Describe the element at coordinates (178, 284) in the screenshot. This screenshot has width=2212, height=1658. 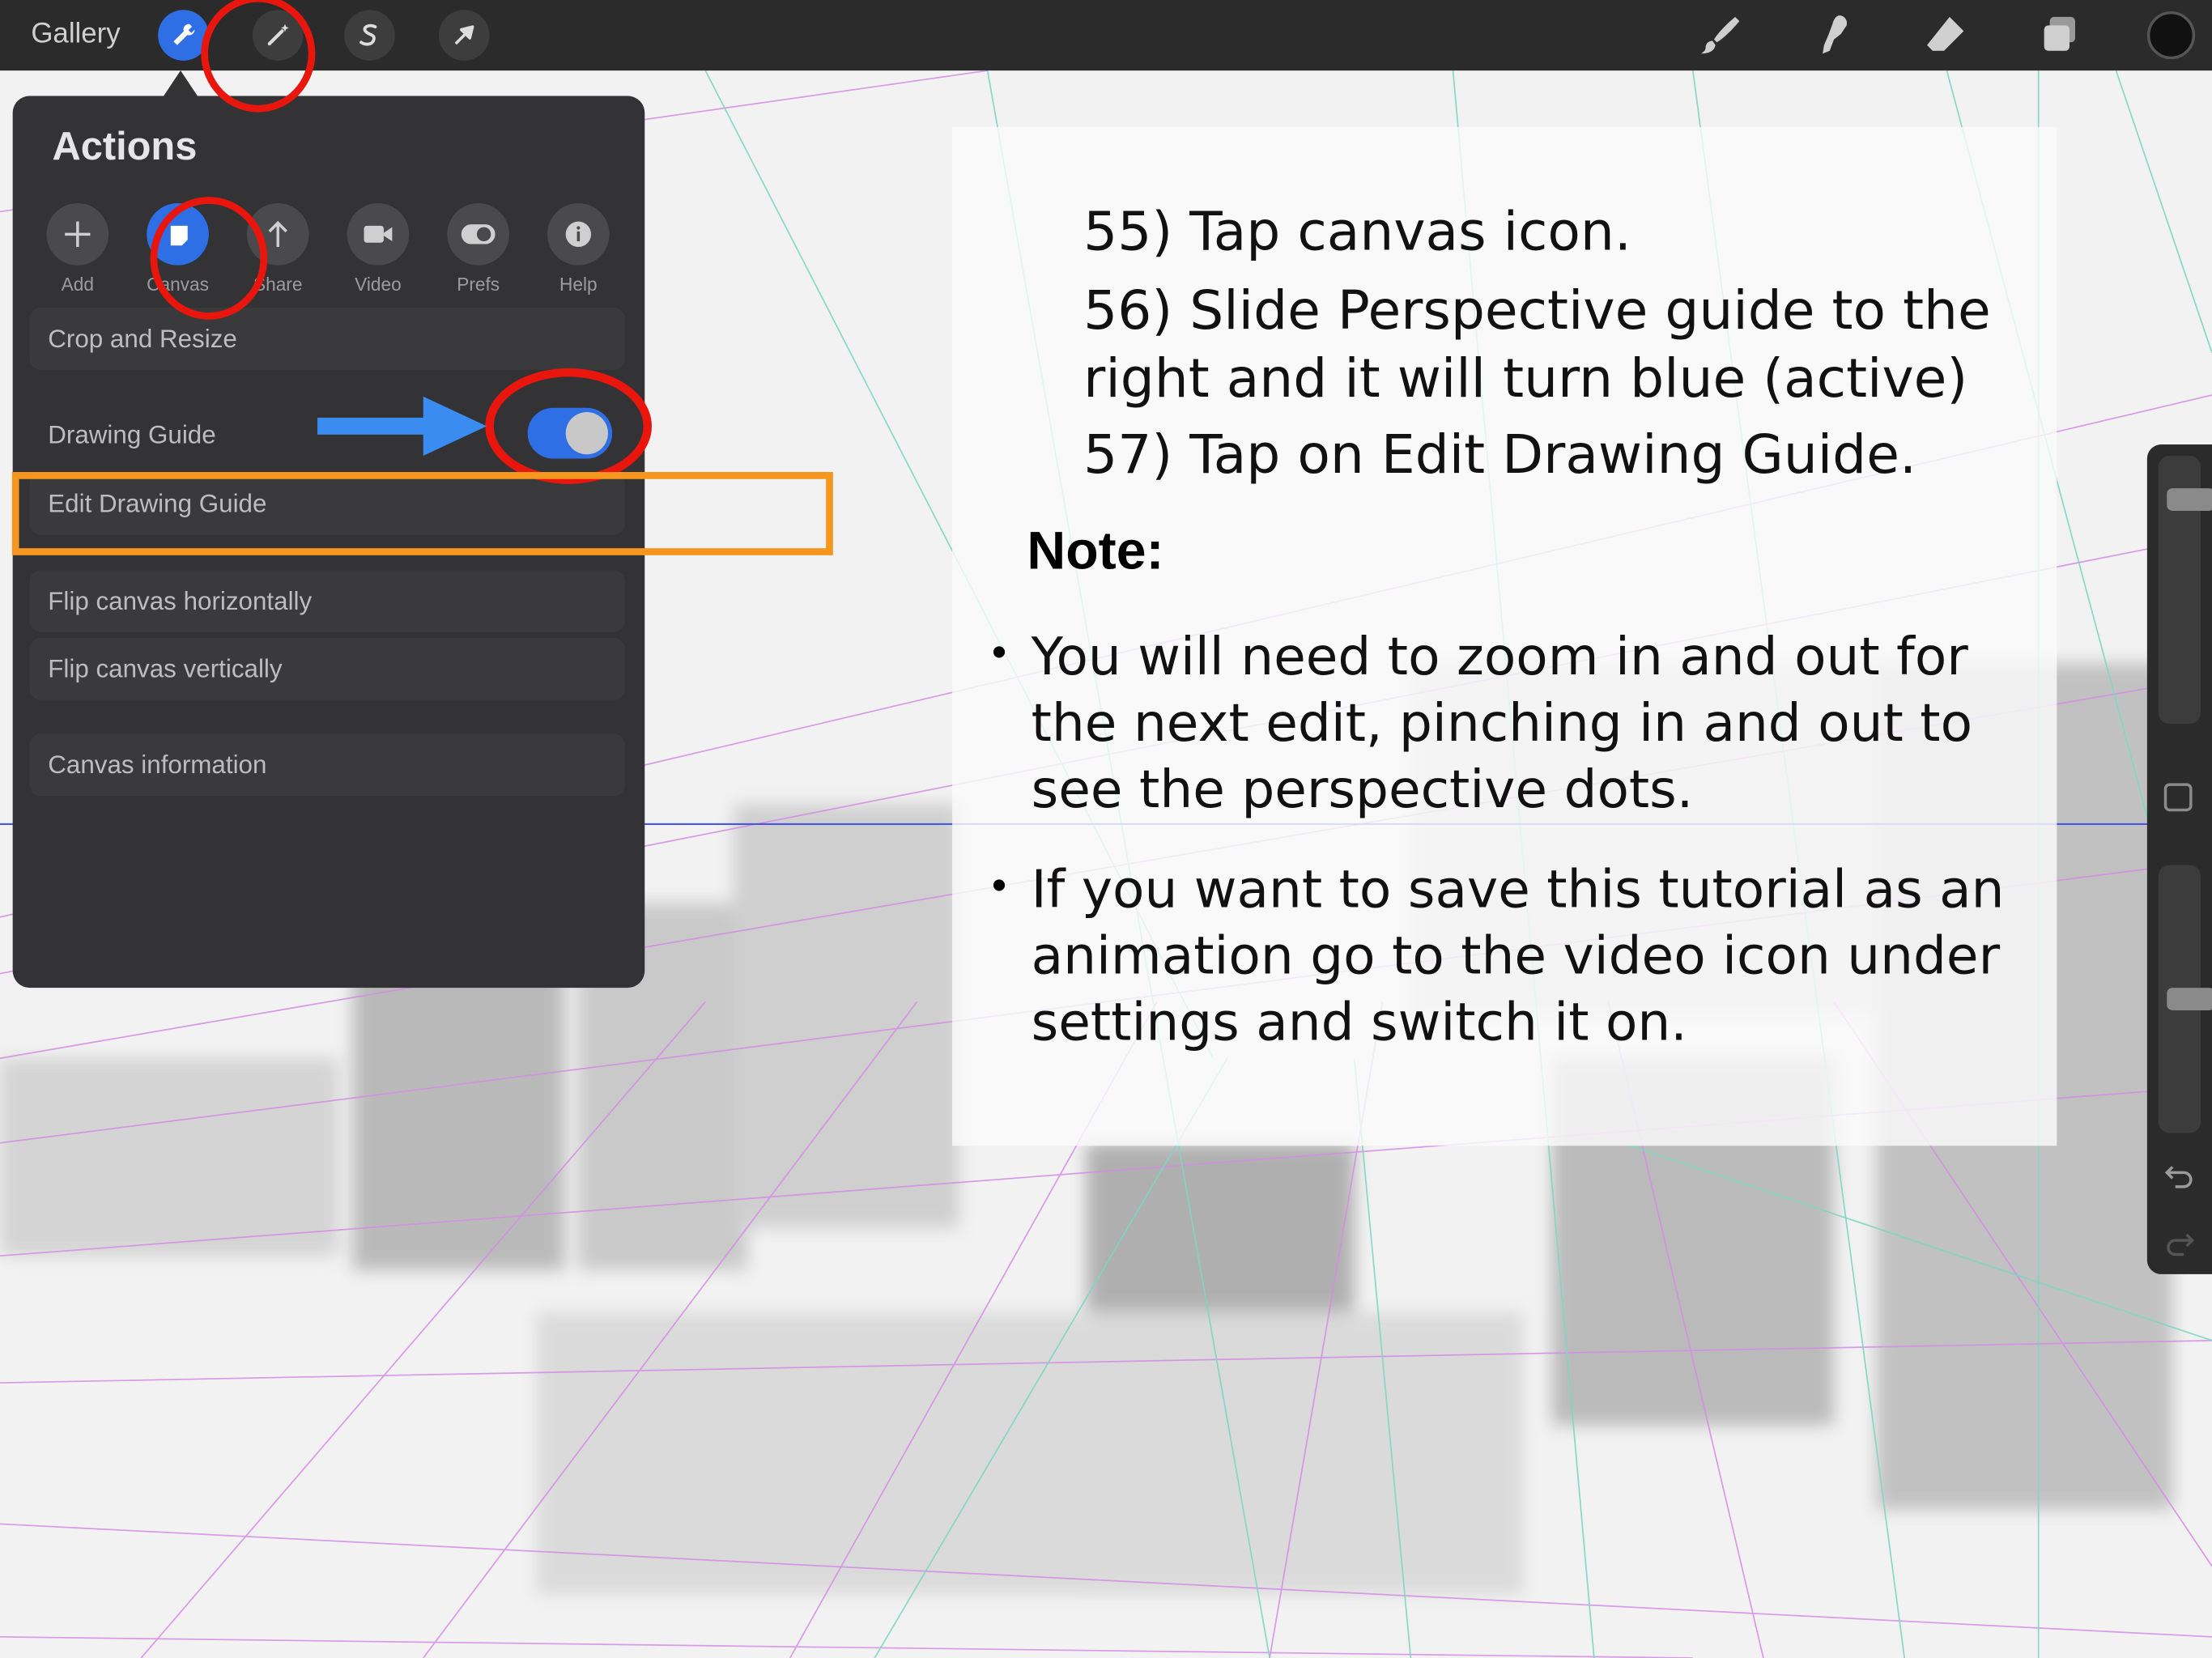
I see `tab-label: Canvas` at that location.